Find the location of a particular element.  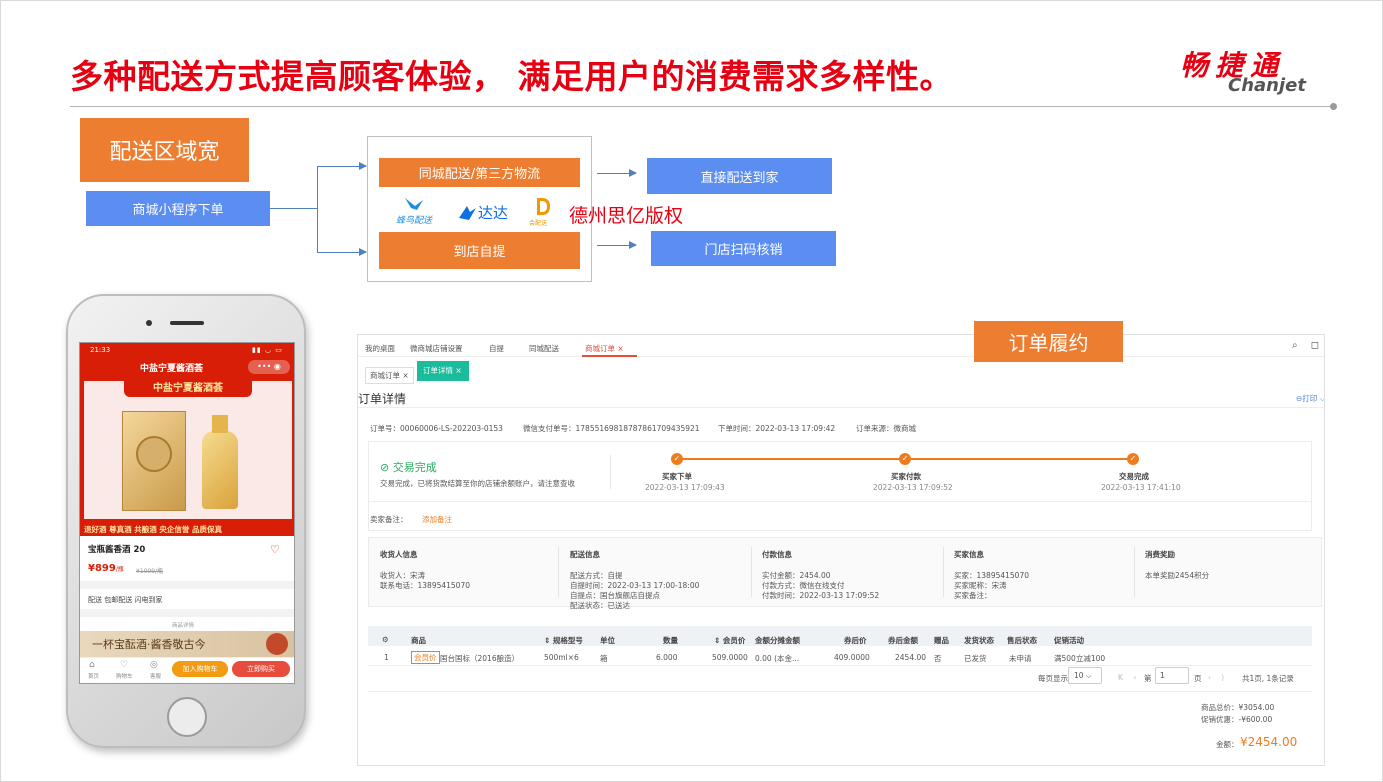

status-done: ⊘ 交易完成 is located at coordinates (408, 467).